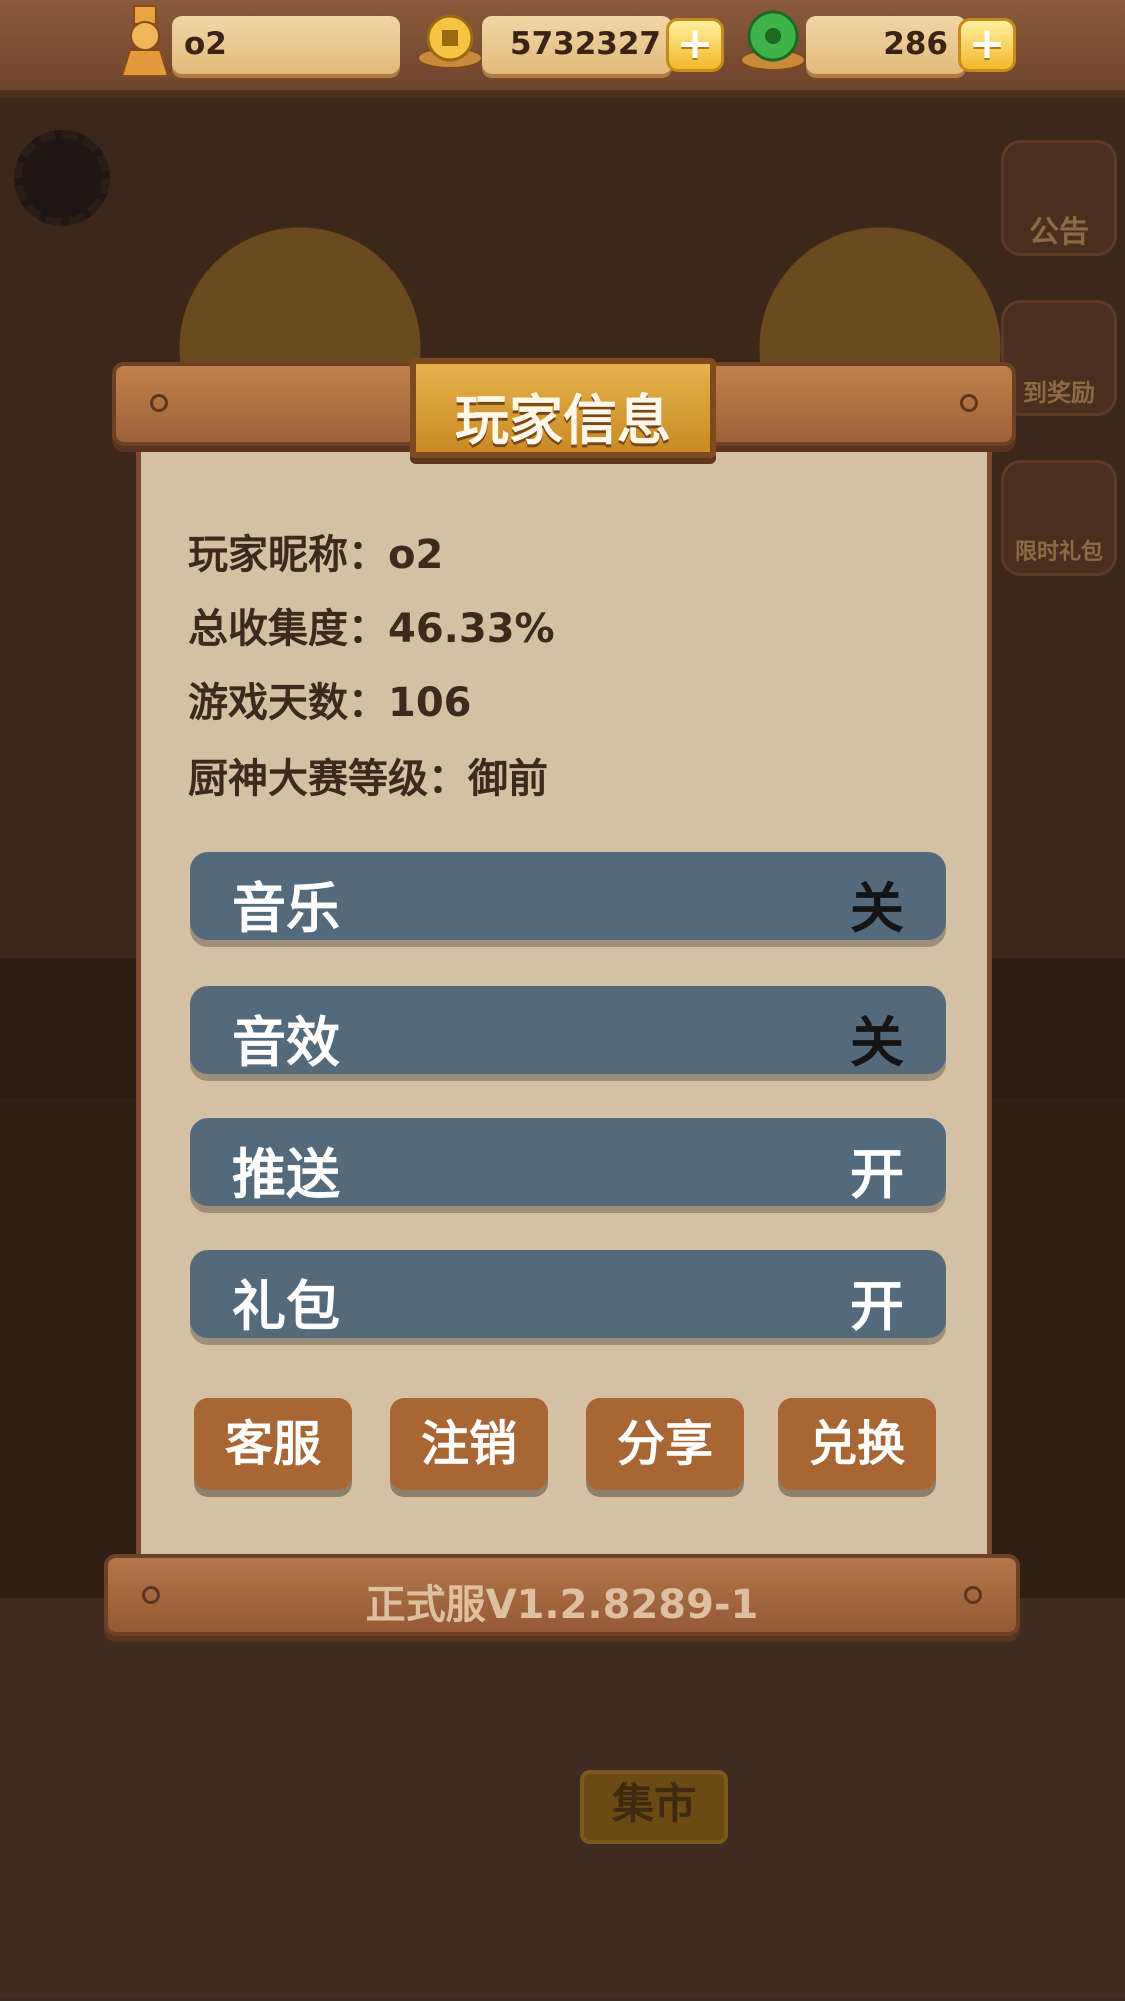  I want to click on toggle-label: 礼包, so click(286, 1306).